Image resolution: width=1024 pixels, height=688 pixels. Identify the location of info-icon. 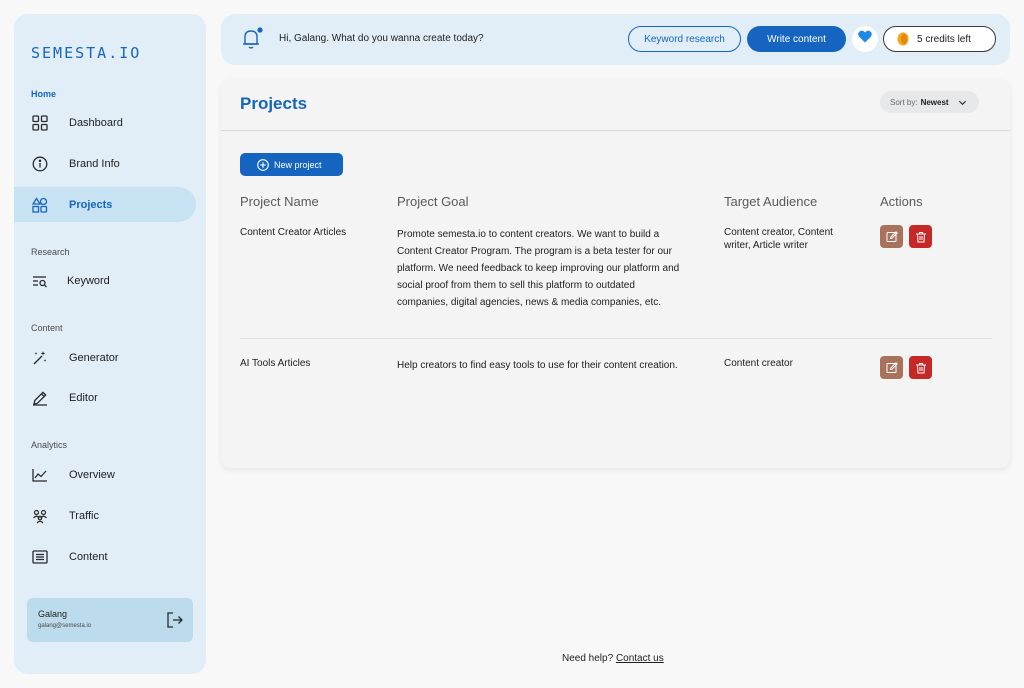
(40, 164).